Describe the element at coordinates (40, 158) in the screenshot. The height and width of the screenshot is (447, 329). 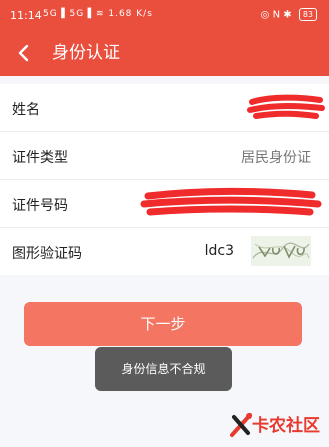
I see `id-type-label: 证件类型` at that location.